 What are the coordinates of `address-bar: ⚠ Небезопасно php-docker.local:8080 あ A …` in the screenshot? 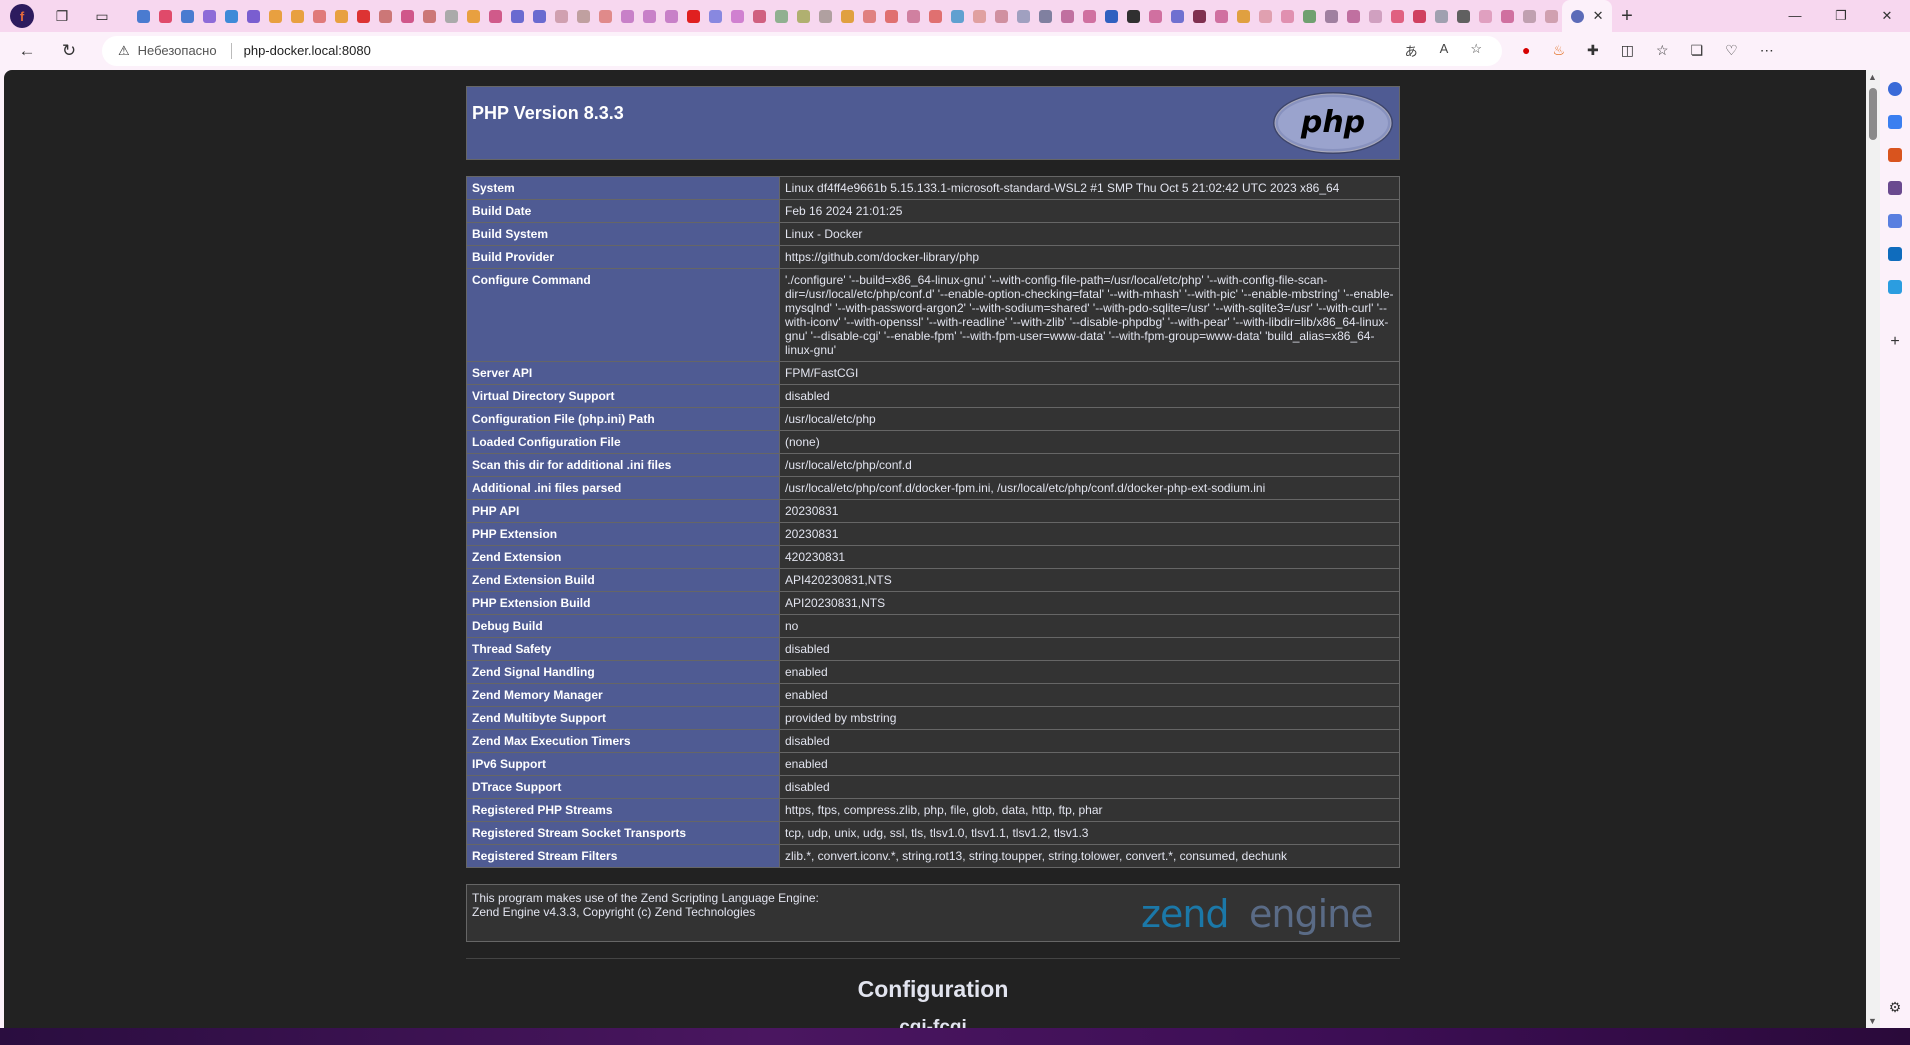 It's located at (802, 50).